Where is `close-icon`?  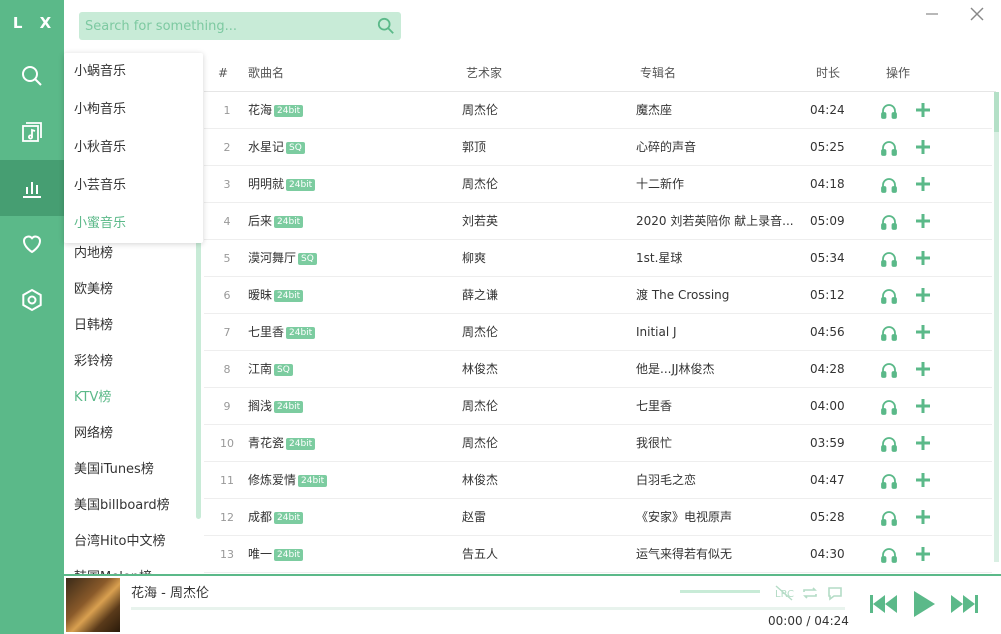
close-icon is located at coordinates (977, 14).